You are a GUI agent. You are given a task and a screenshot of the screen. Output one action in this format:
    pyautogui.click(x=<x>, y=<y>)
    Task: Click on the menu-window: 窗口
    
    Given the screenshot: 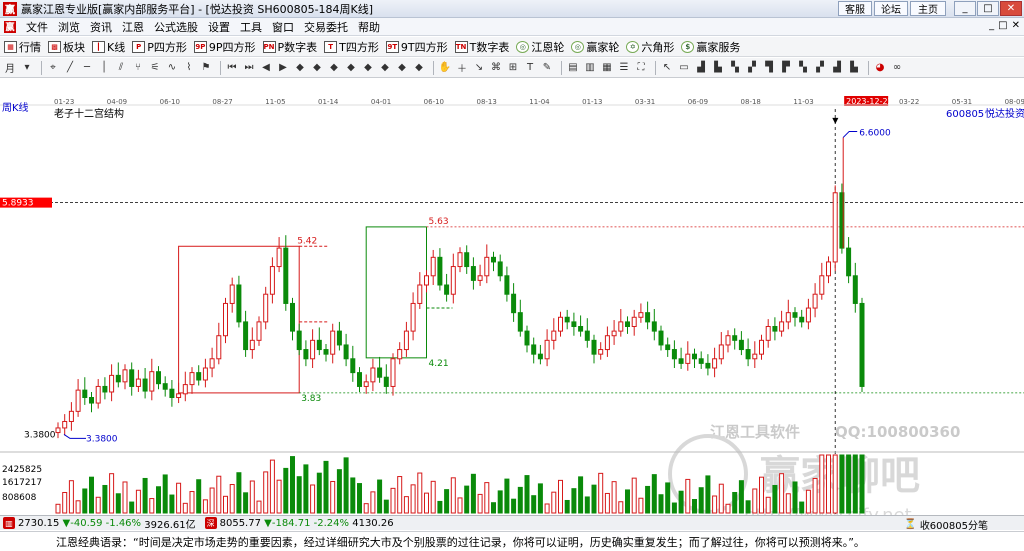 What is the action you would take?
    pyautogui.click(x=283, y=27)
    